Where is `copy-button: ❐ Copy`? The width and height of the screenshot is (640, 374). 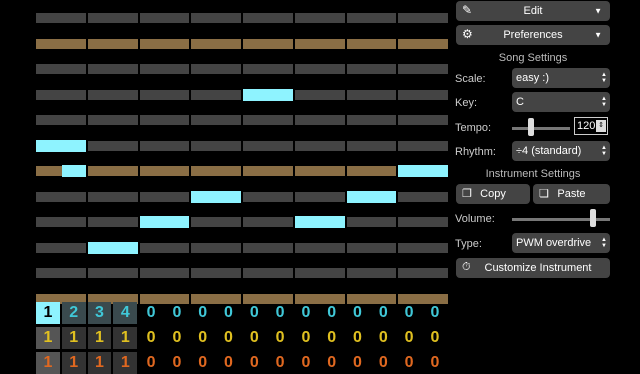 copy-button: ❐ Copy is located at coordinates (493, 194).